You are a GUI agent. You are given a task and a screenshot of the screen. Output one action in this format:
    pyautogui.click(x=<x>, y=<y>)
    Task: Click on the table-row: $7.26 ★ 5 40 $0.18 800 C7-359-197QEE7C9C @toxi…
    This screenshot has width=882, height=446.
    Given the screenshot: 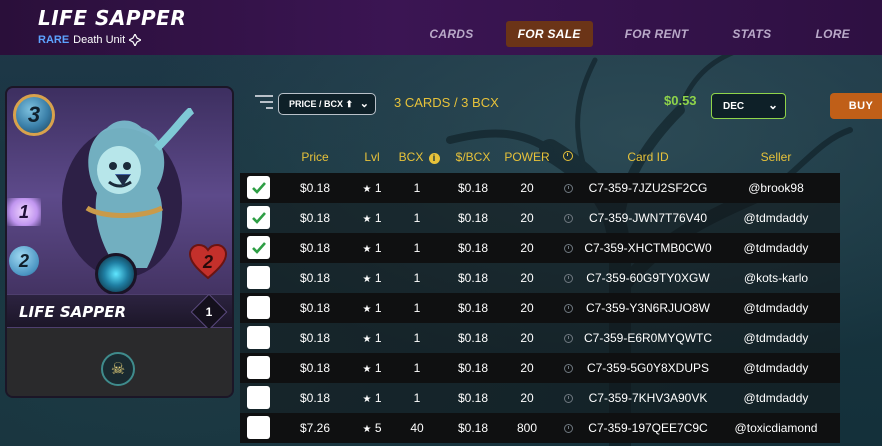 What is the action you would take?
    pyautogui.click(x=540, y=428)
    